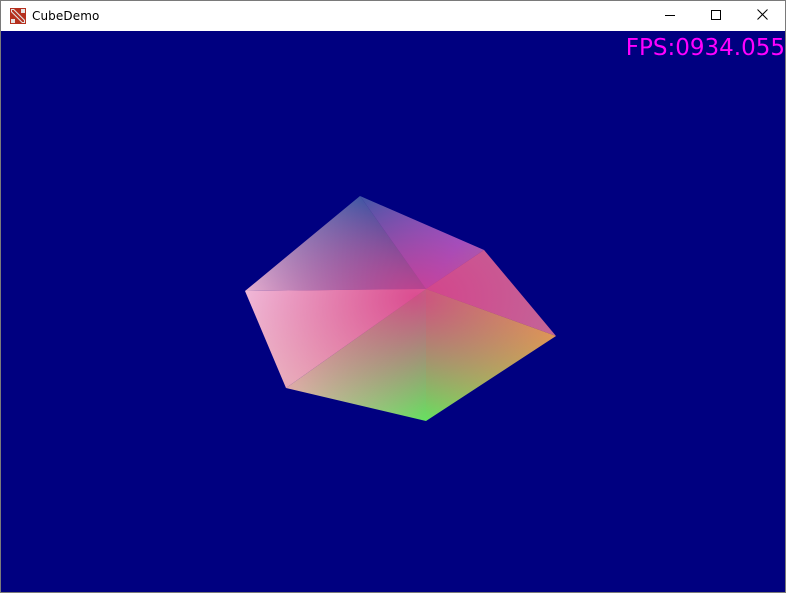 This screenshot has width=786, height=593. Describe the element at coordinates (393, 16) in the screenshot. I see `title-bar: CubeDemo` at that location.